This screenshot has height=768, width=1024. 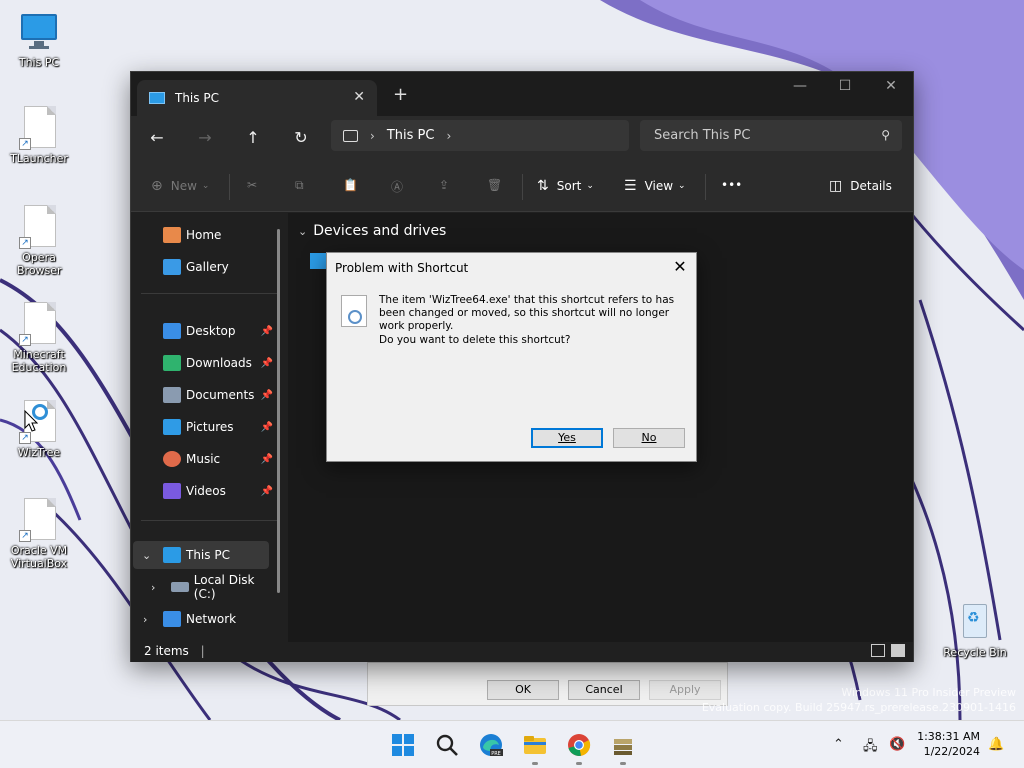 I want to click on network-status-icon: 🖧, so click(x=870, y=748).